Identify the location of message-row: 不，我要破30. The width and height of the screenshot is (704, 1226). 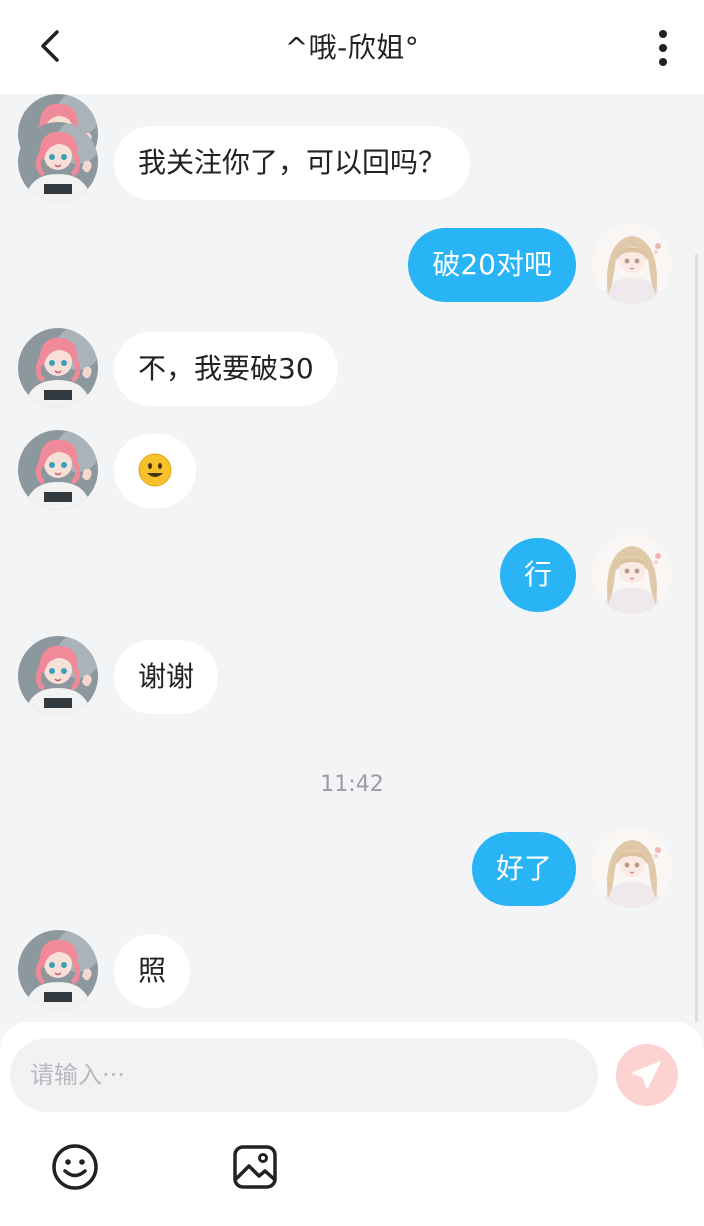
(352, 368).